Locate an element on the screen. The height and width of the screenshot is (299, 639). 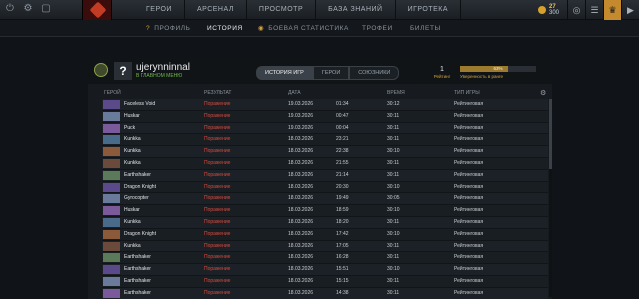
currency-display: 27 300 is located at coordinates (548, 10).